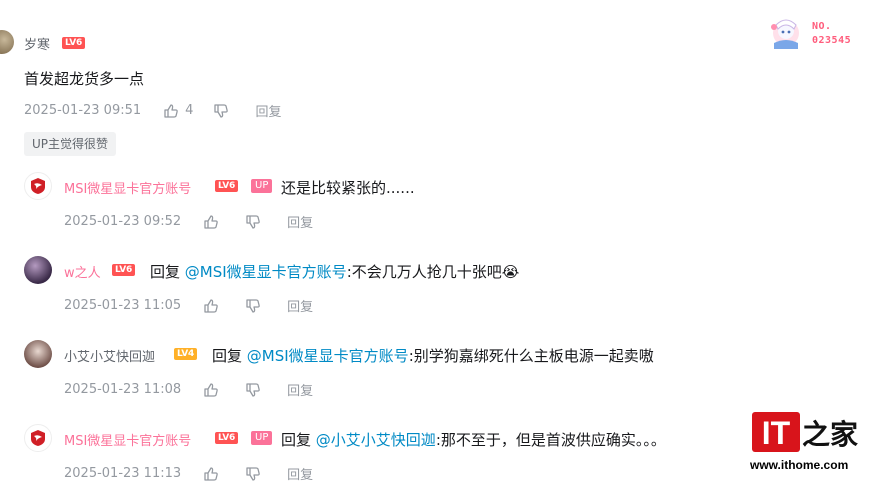 This screenshot has width=870, height=492. What do you see at coordinates (188, 473) in the screenshot?
I see `reply-meta: 2025-01-23 11:13 回复` at bounding box center [188, 473].